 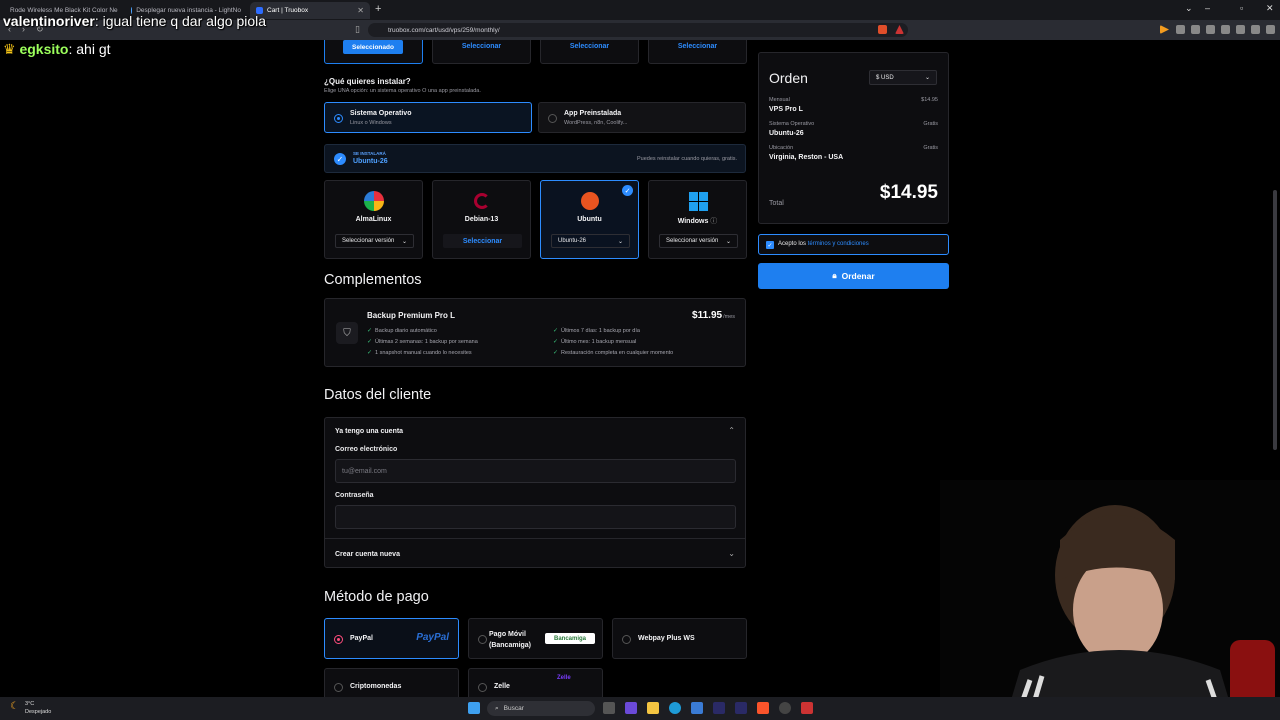 What do you see at coordinates (638, 30) in the screenshot?
I see `url-input: truobox.com/cart/usd/vps/259/monthly/` at bounding box center [638, 30].